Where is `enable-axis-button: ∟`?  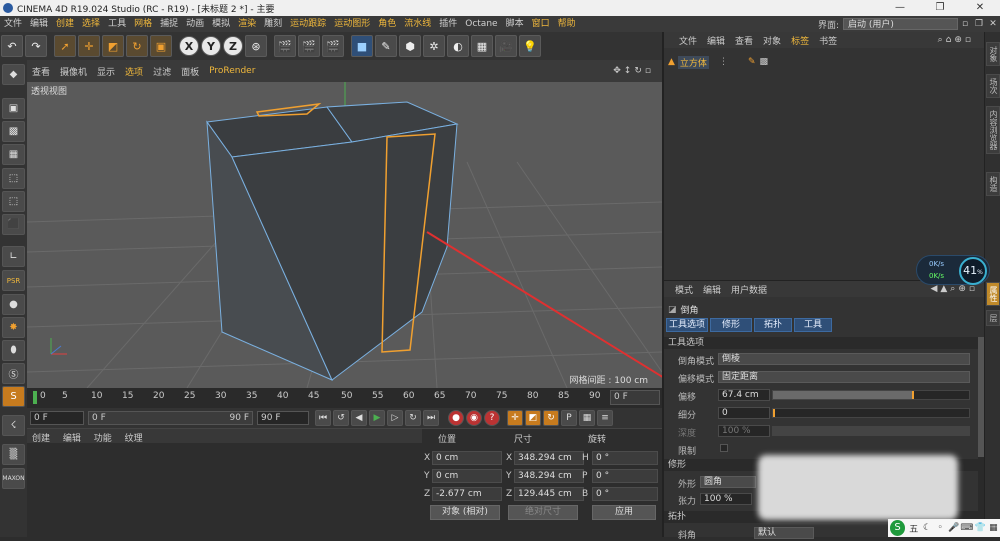
enable-axis-button: ∟ is located at coordinates (13, 256).